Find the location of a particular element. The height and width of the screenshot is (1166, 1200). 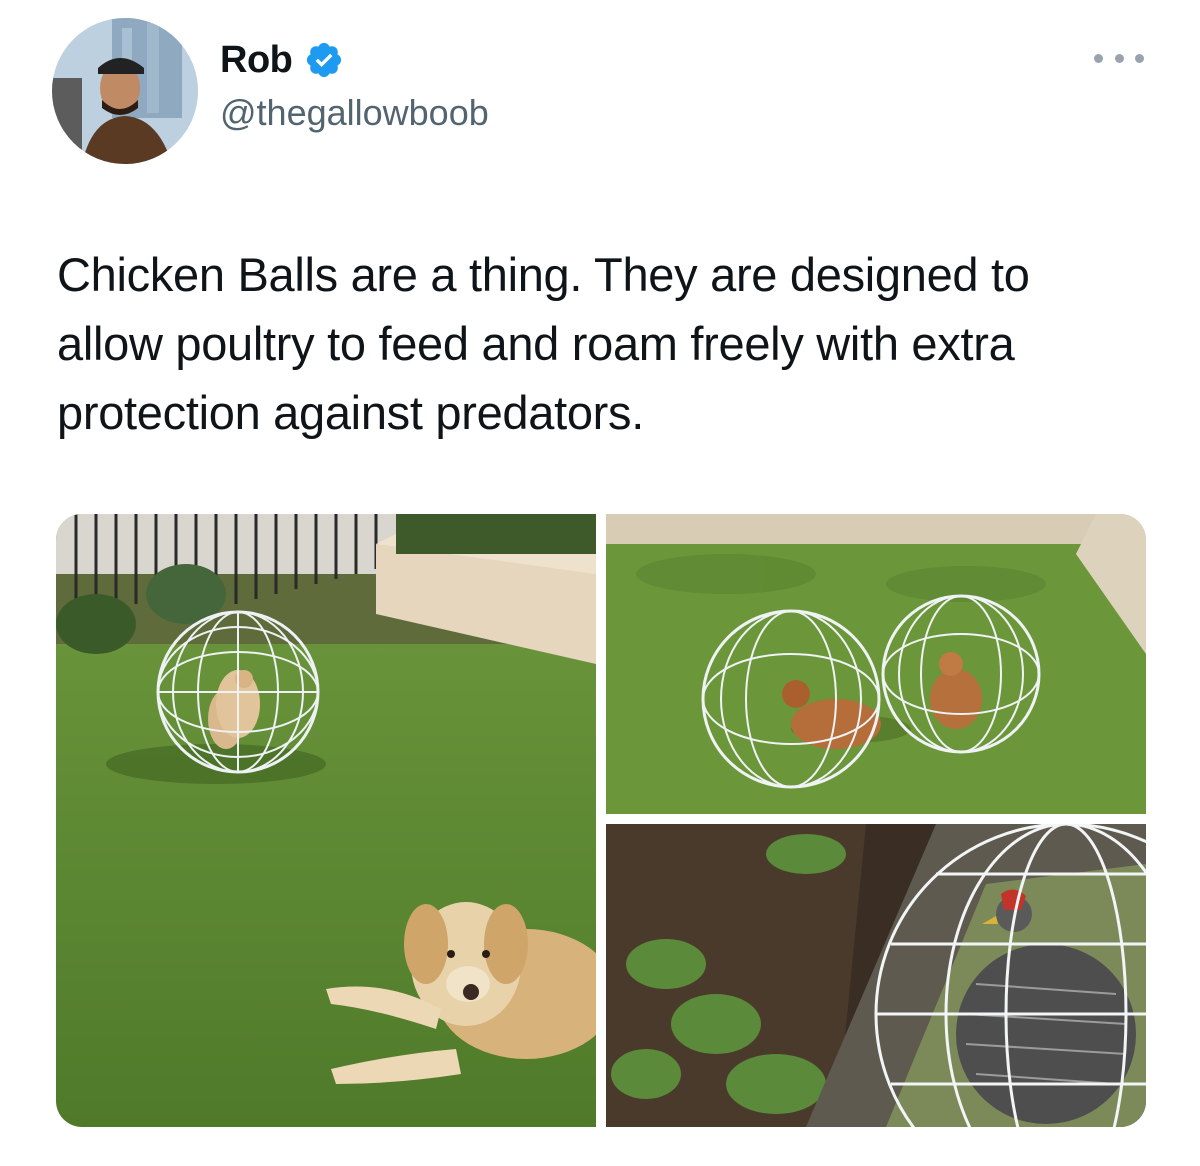

more-options-icon is located at coordinates (1119, 58).